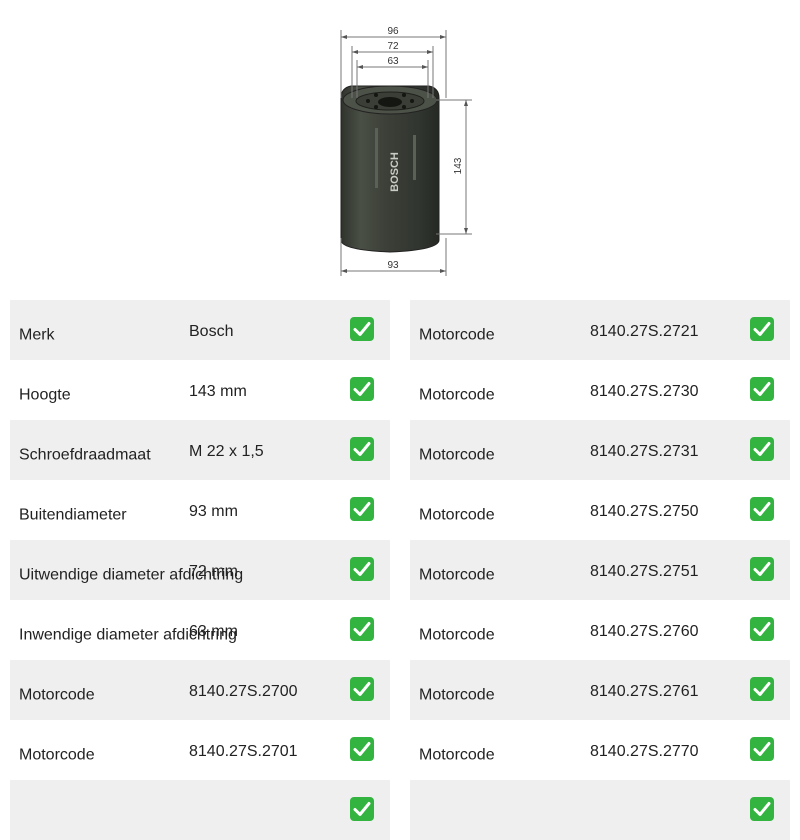  I want to click on row-label: Hoogte, so click(45, 395).